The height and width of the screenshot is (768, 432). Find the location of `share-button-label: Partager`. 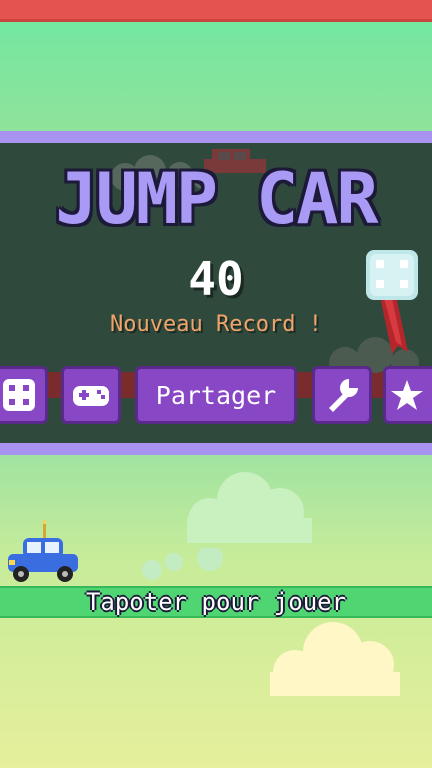

share-button-label: Partager is located at coordinates (216, 395).